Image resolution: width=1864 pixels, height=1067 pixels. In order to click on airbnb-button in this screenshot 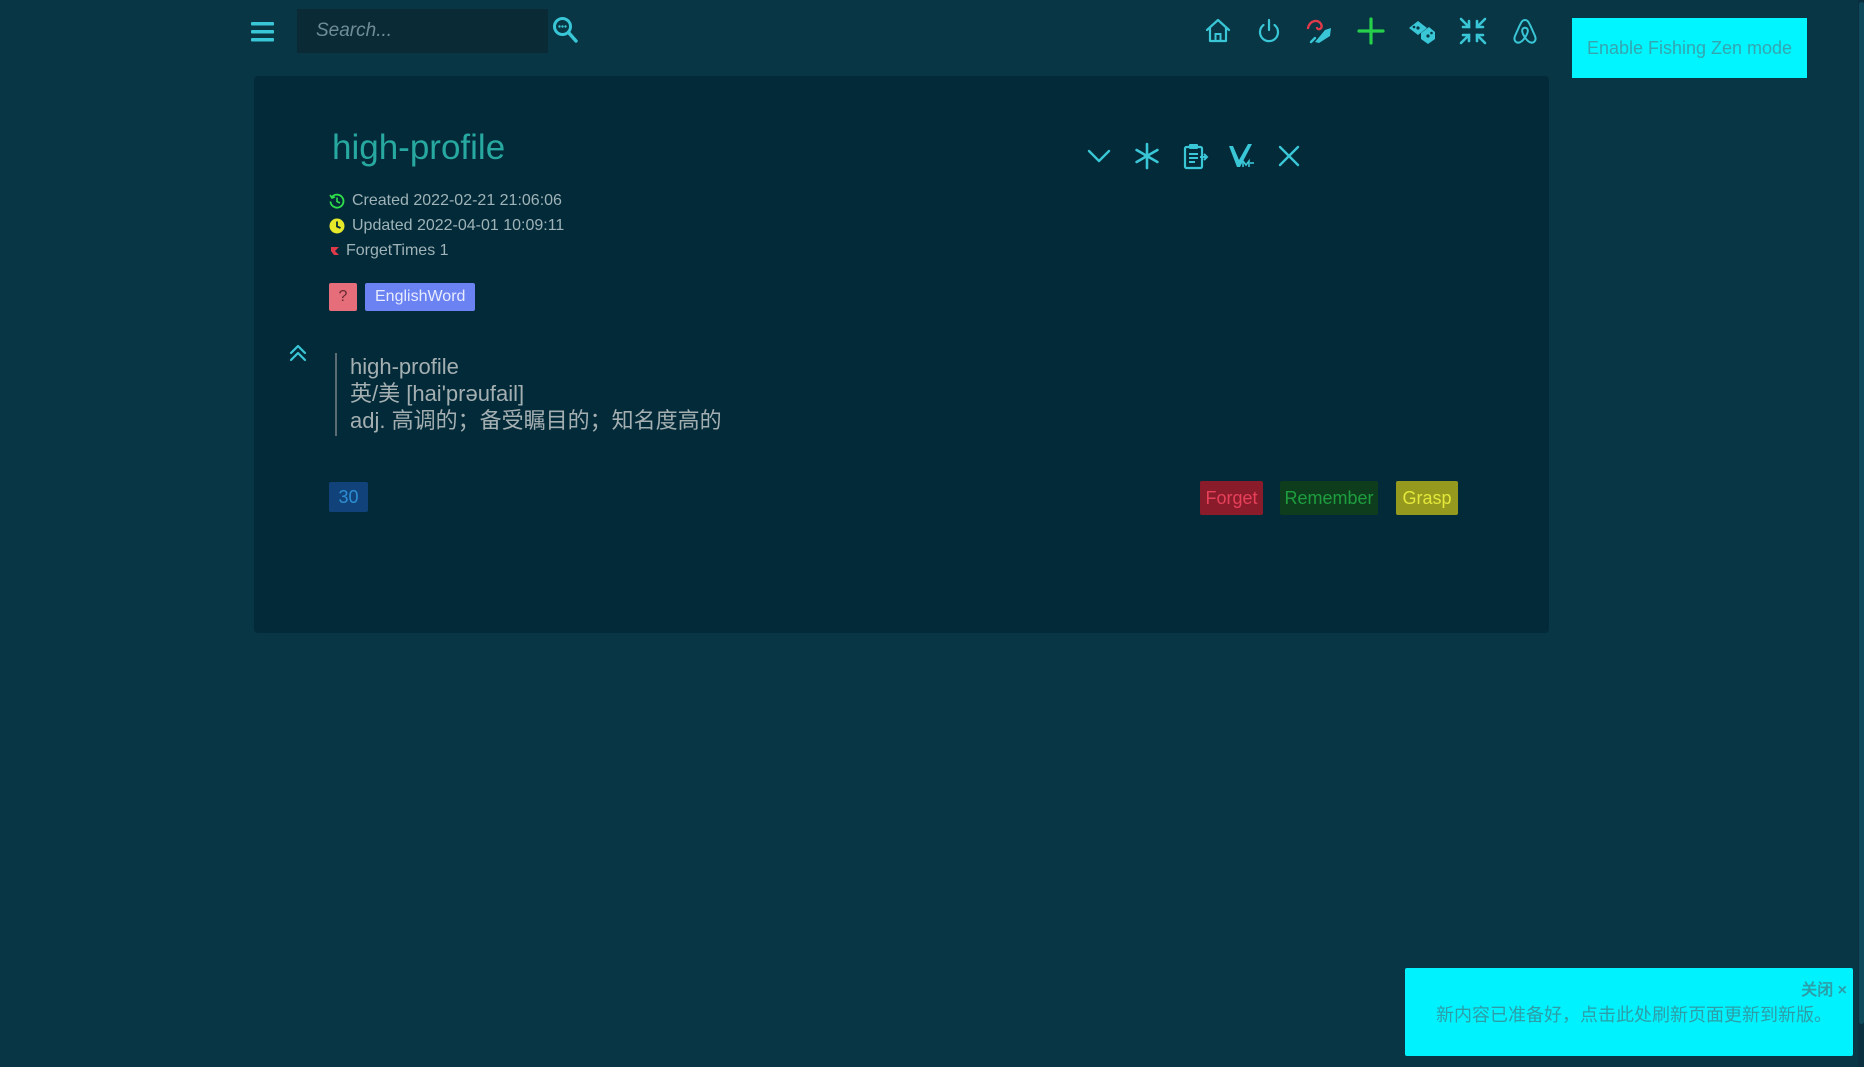, I will do `click(1525, 31)`.